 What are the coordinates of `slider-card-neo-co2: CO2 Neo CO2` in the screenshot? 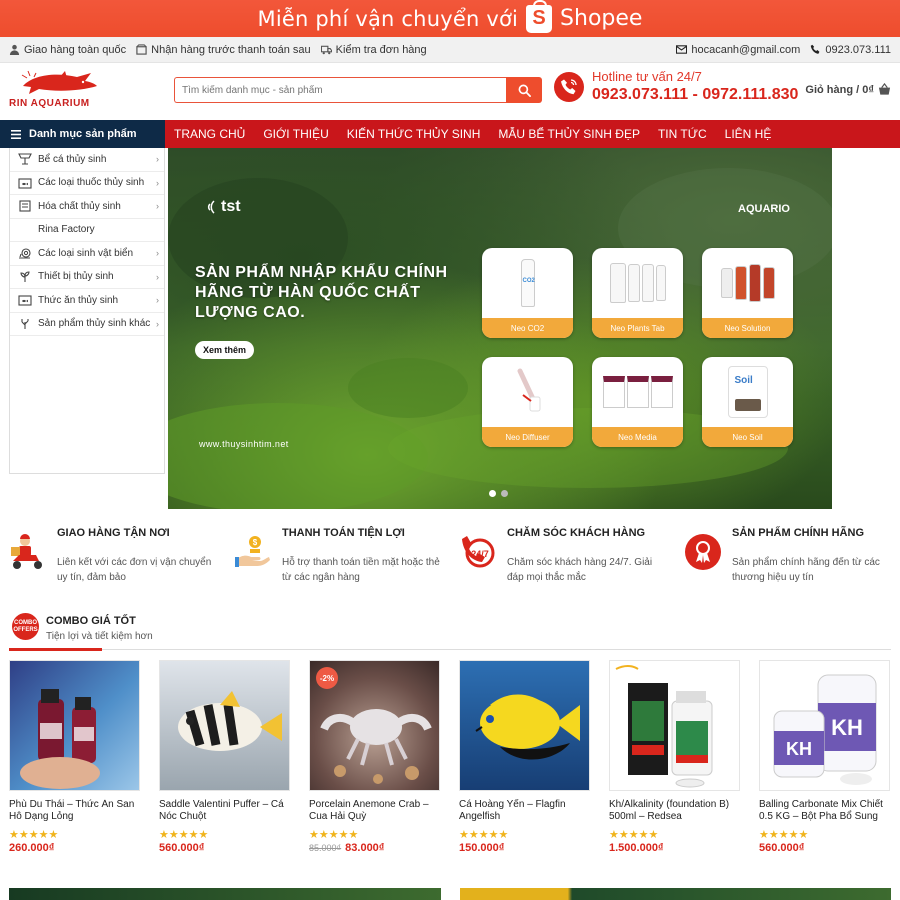 It's located at (527, 293).